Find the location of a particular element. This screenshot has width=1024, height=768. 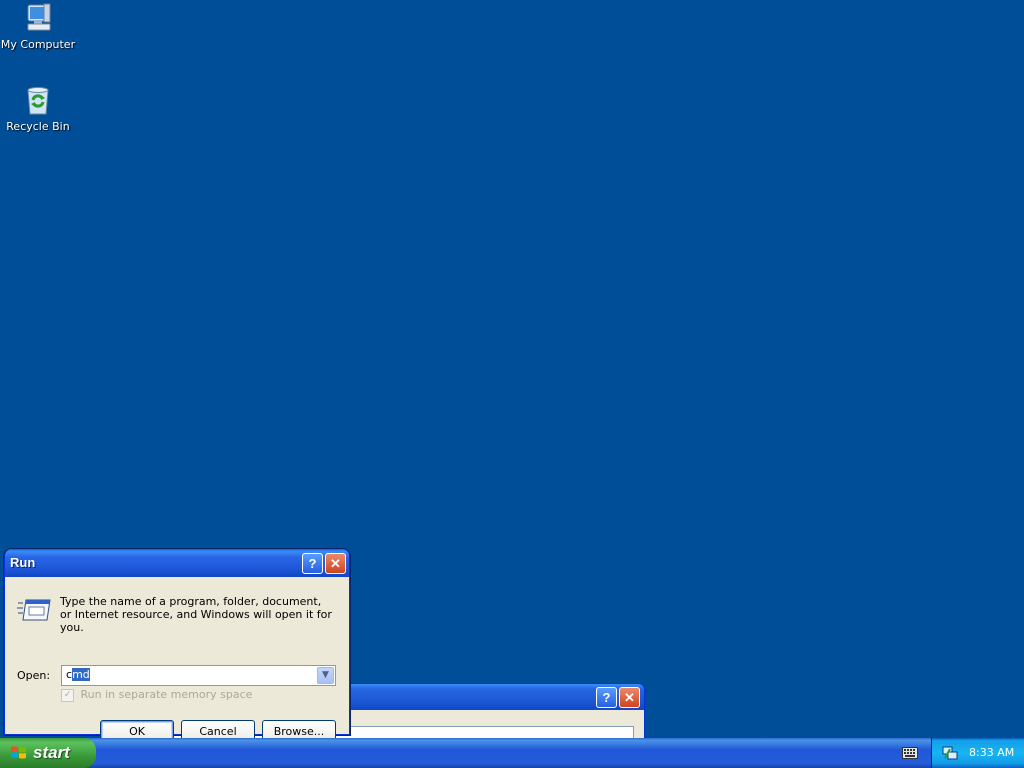

system-tray: 8:33 AM is located at coordinates (977, 753).